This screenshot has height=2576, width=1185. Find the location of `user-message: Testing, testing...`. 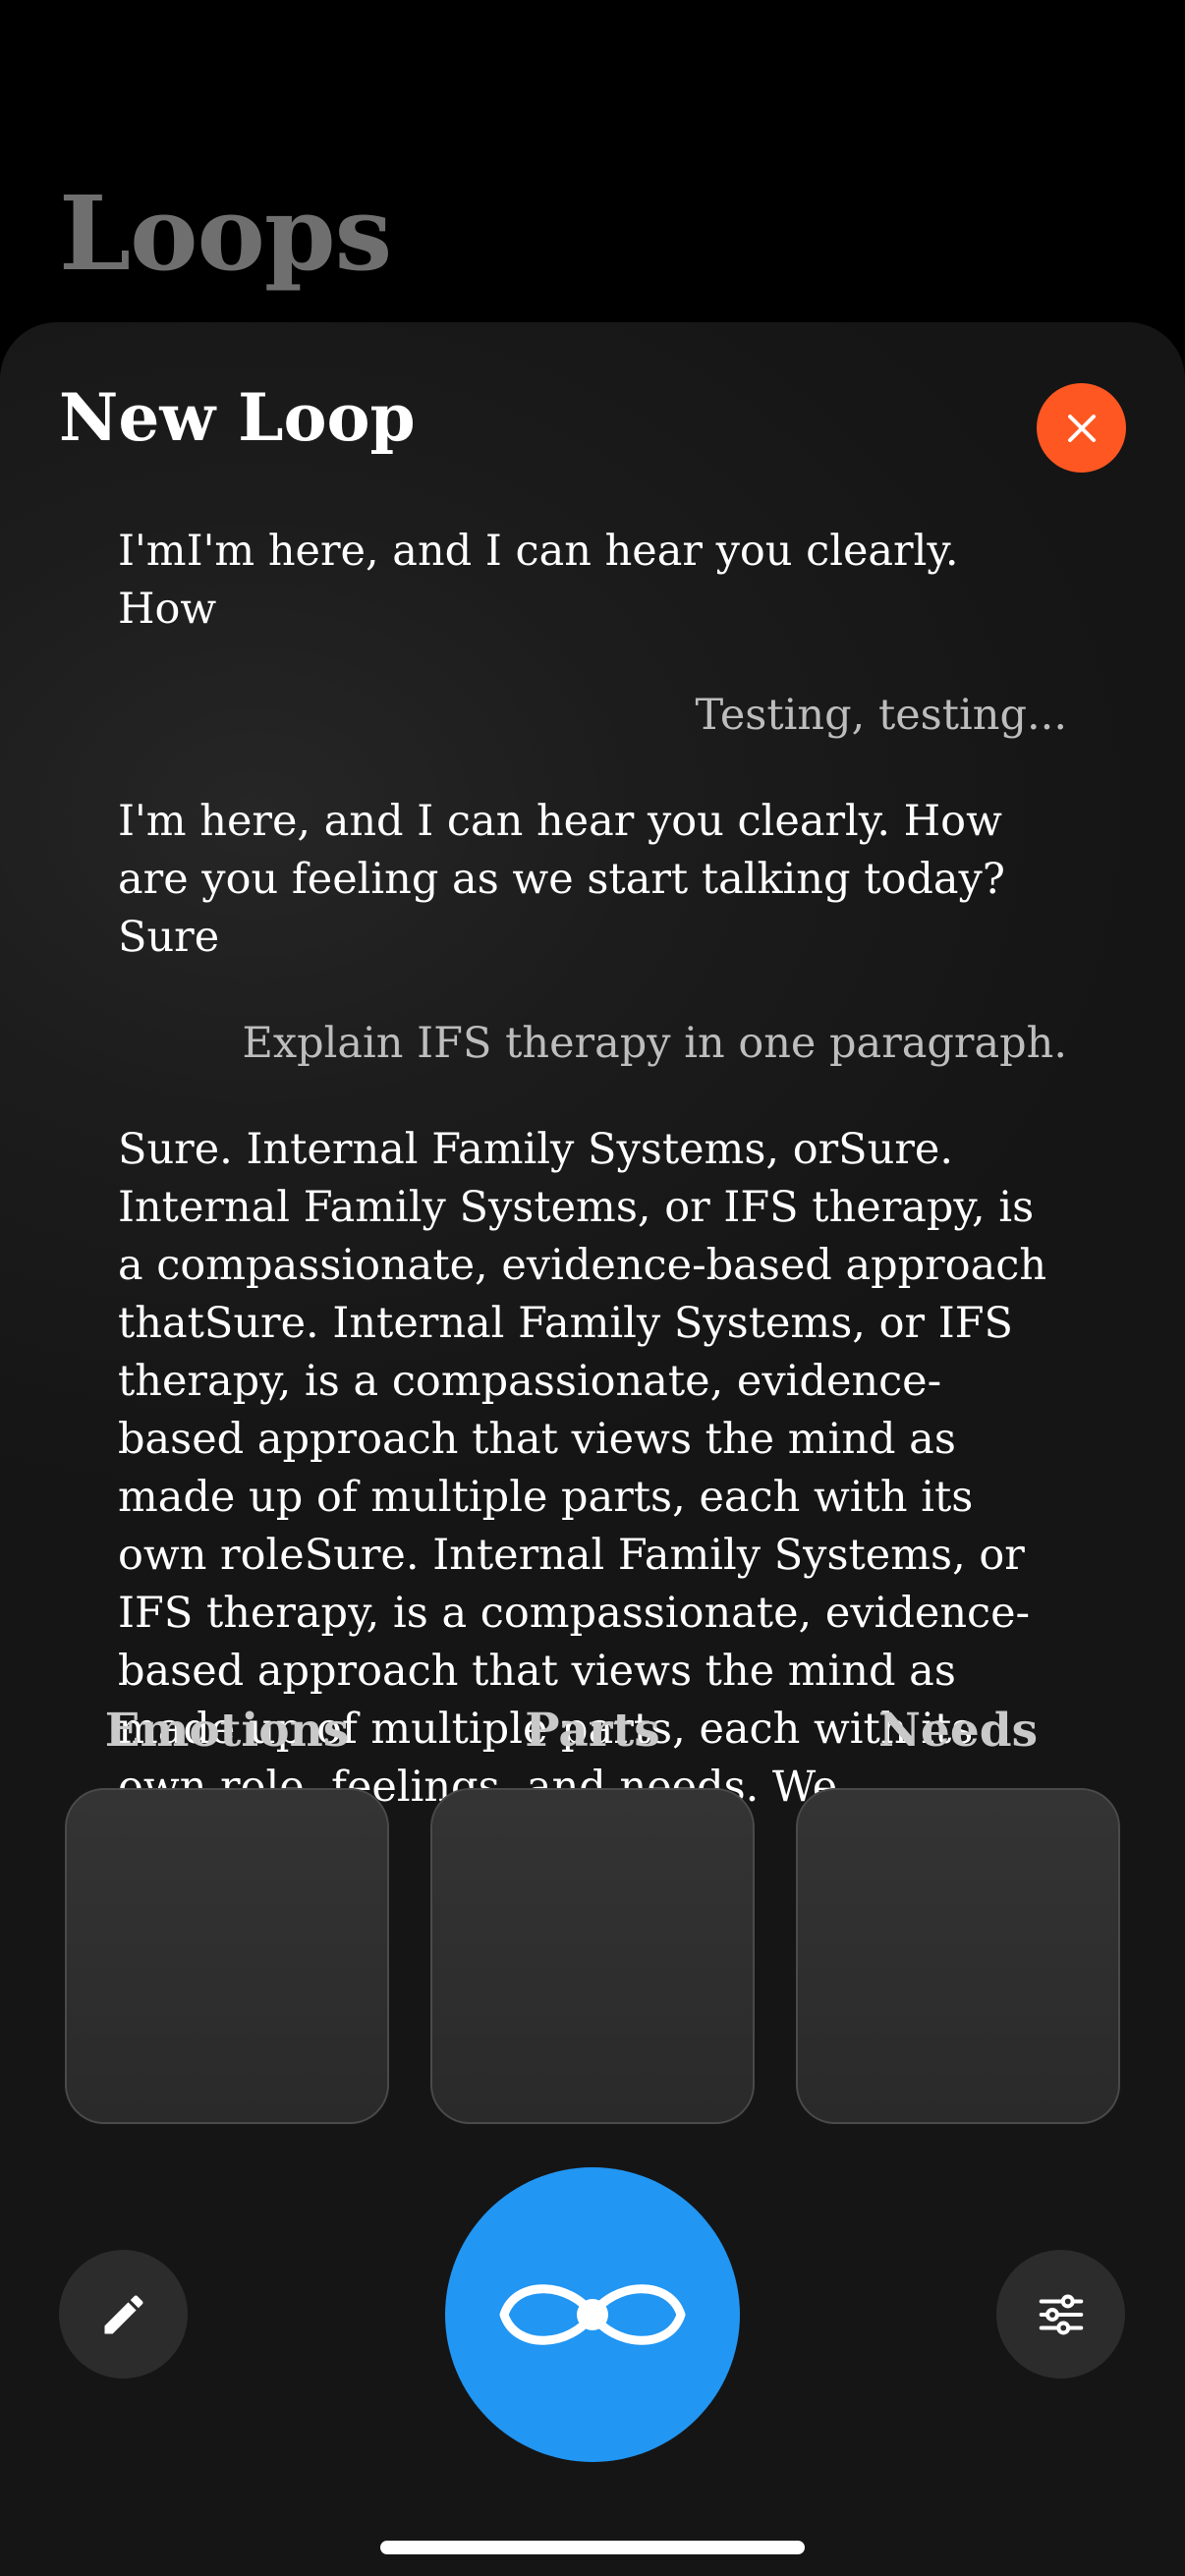

user-message: Testing, testing... is located at coordinates (881, 715).